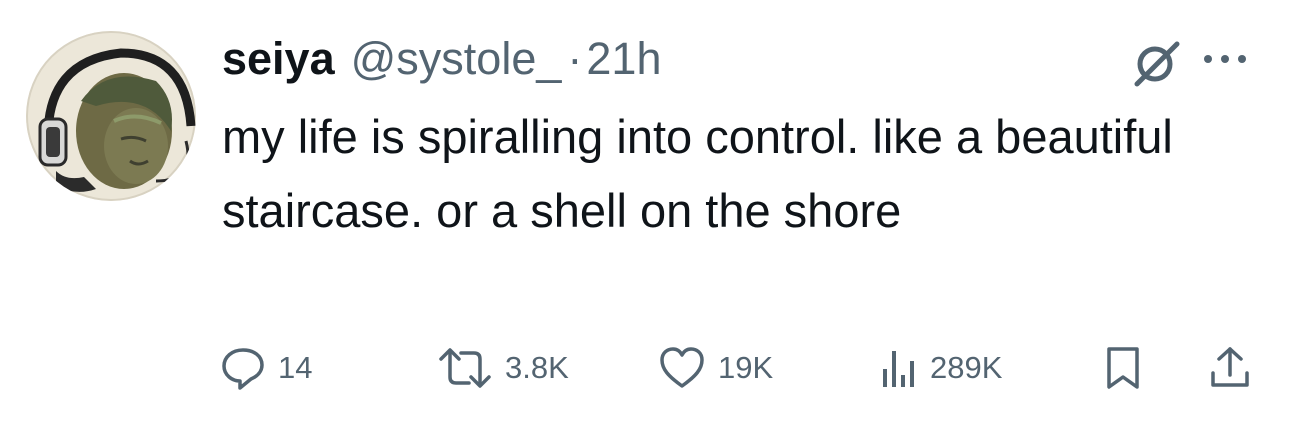 This screenshot has width=1290, height=428. Describe the element at coordinates (537, 367) in the screenshot. I see `retweet-count: 3.8K` at that location.